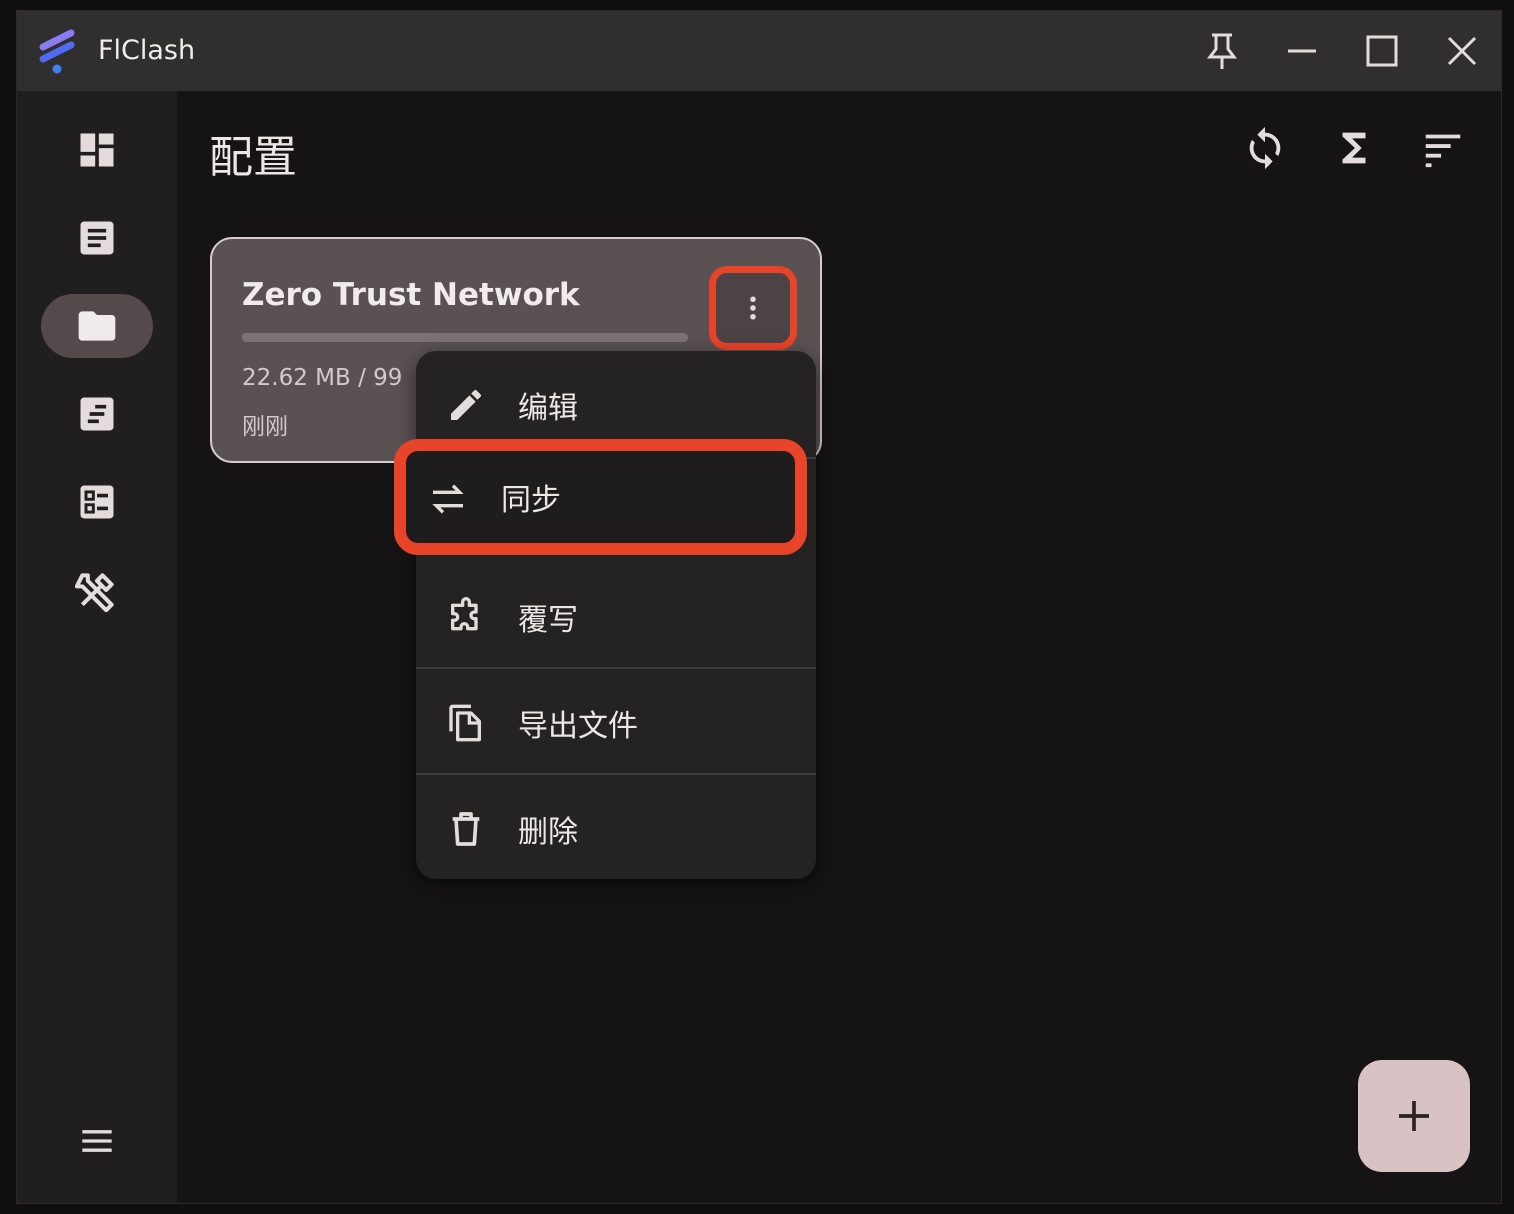  What do you see at coordinates (464, 614) in the screenshot?
I see `puzzle-icon` at bounding box center [464, 614].